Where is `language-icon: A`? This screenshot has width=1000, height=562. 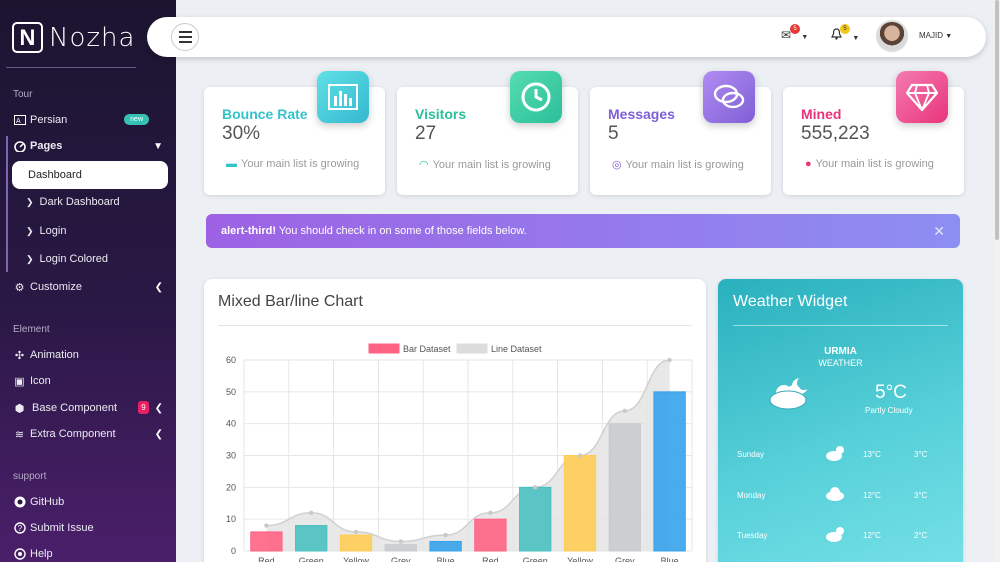 language-icon: A is located at coordinates (19, 120).